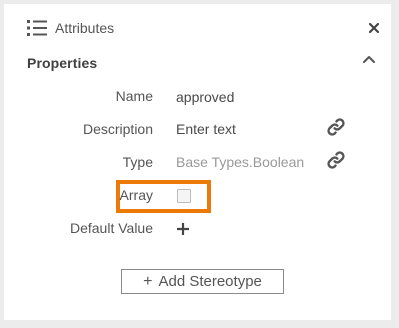 This screenshot has height=328, width=399. I want to click on description-field: Enter text, so click(206, 129).